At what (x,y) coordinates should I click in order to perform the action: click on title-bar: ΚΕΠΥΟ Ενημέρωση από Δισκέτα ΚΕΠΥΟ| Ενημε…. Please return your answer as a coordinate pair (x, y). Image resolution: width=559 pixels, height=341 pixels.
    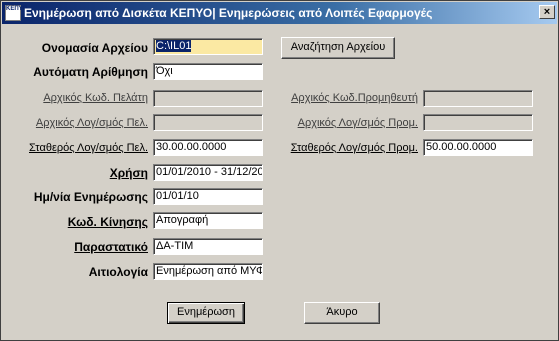
    Looking at the image, I should click on (279, 13).